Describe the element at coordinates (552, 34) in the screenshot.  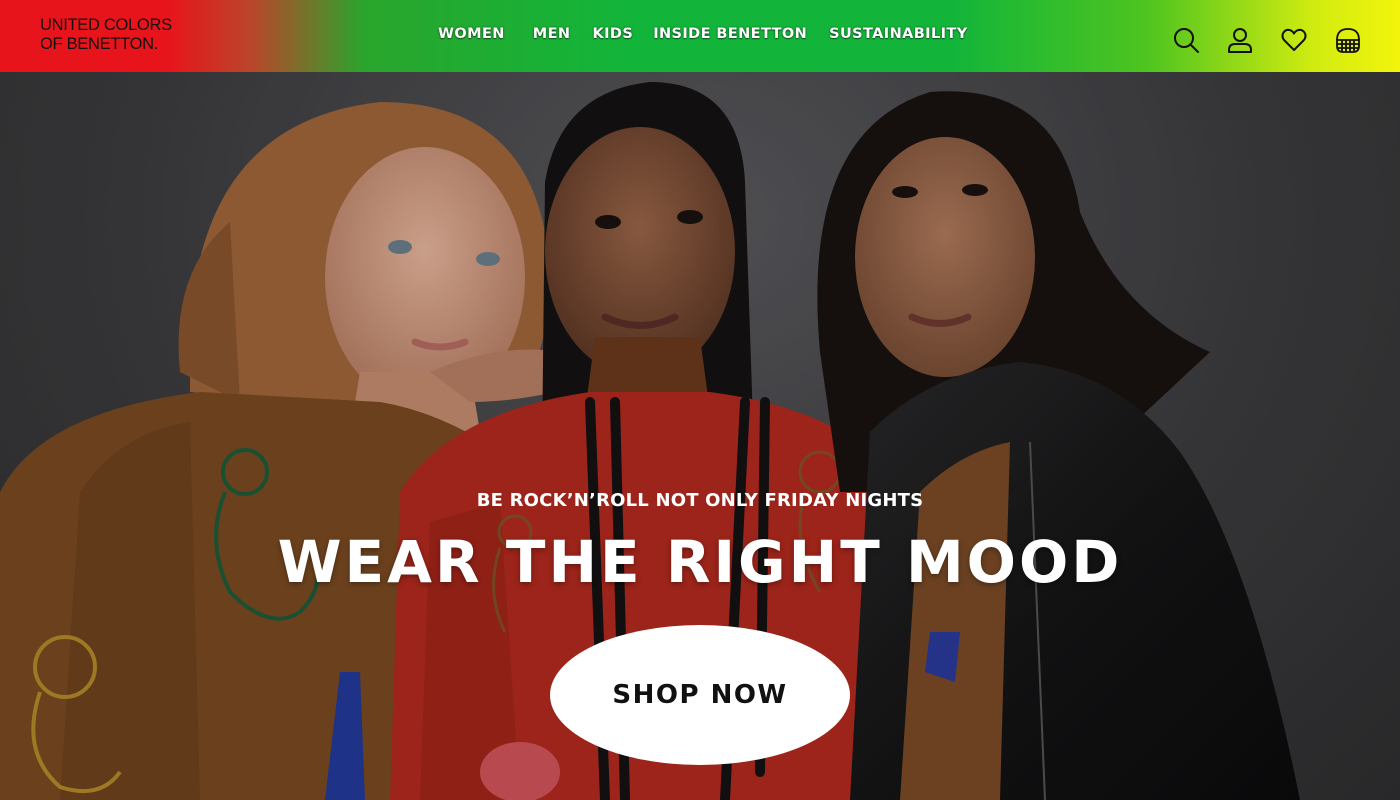
I see `nav-item-men: MEN` at that location.